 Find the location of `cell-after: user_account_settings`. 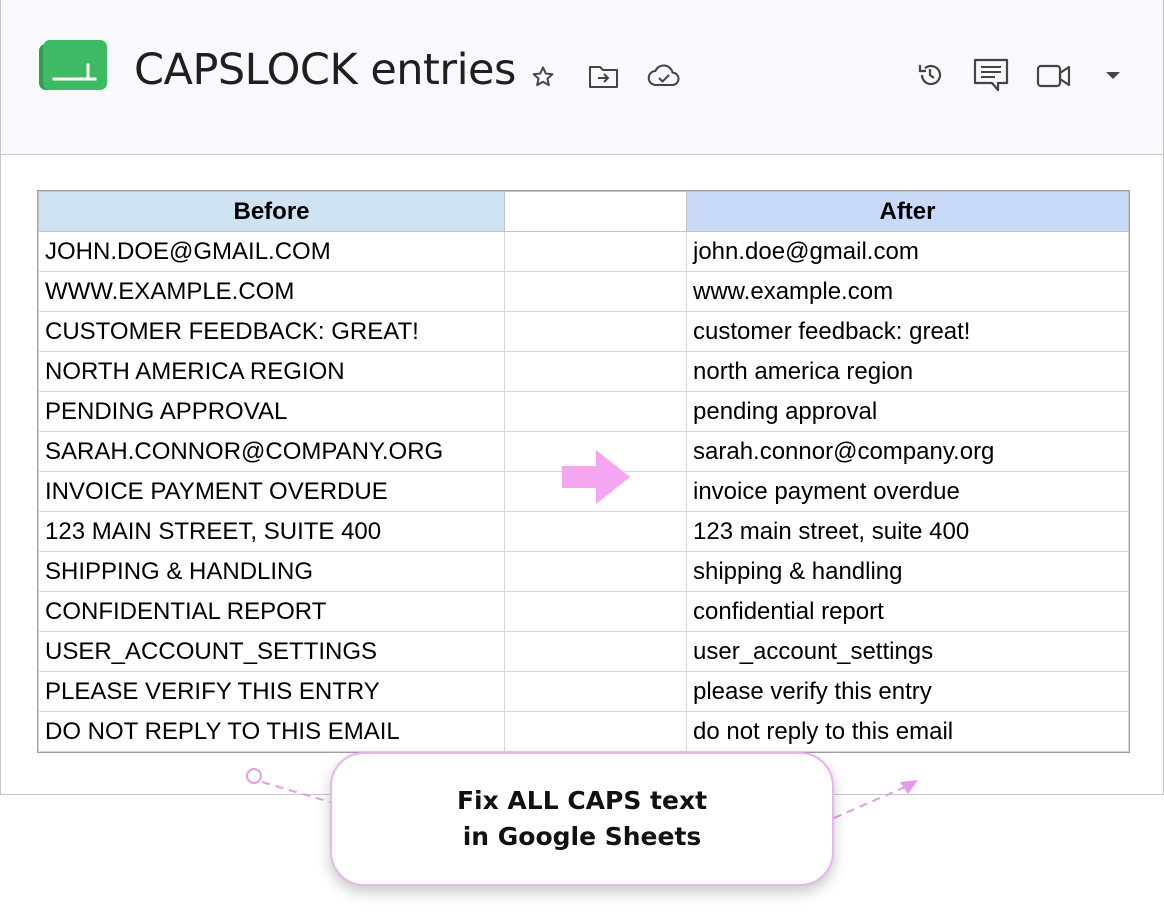

cell-after: user_account_settings is located at coordinates (907, 651).